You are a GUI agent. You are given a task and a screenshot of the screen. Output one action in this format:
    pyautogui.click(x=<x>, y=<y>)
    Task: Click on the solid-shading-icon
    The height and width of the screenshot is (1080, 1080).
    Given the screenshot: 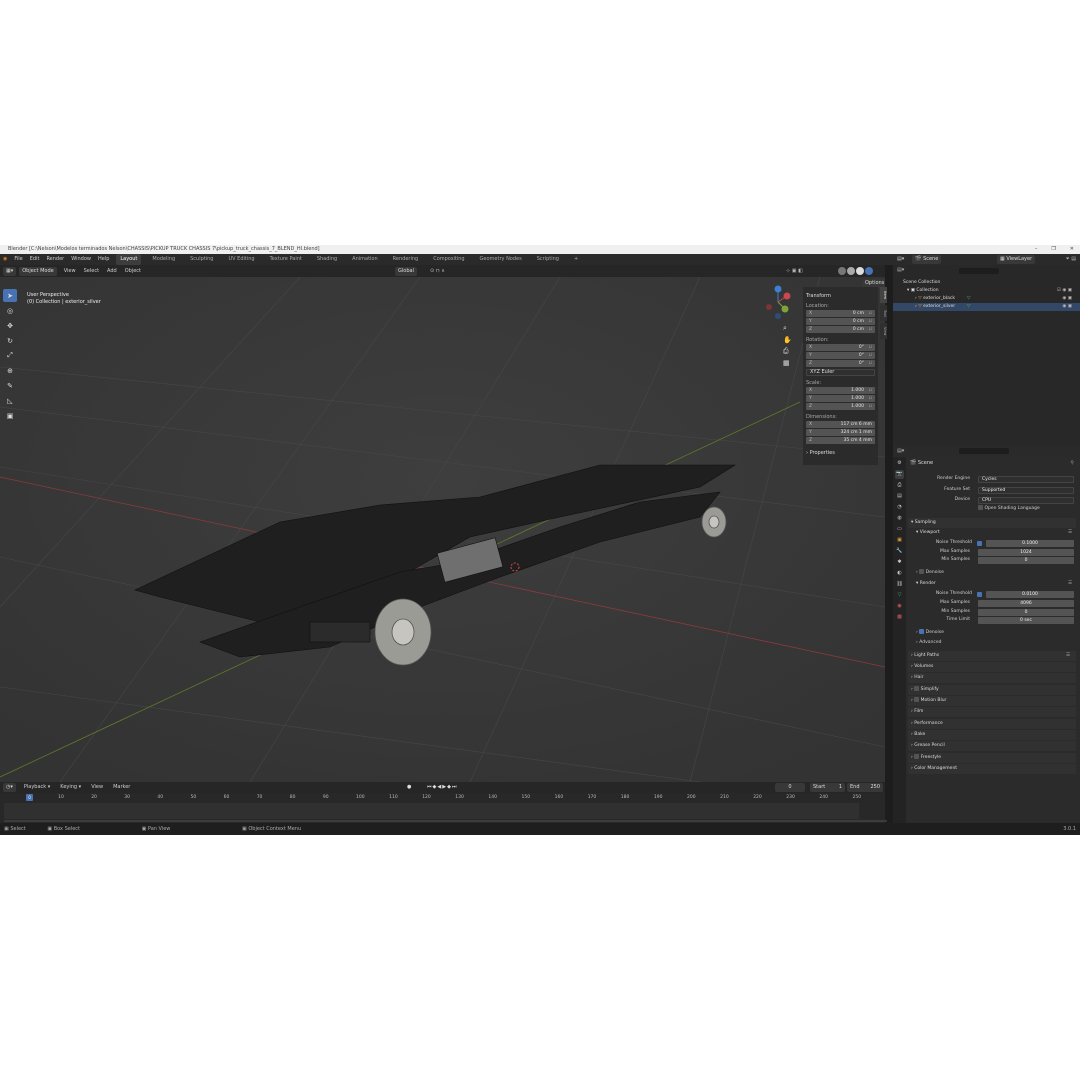 What is the action you would take?
    pyautogui.click(x=851, y=271)
    